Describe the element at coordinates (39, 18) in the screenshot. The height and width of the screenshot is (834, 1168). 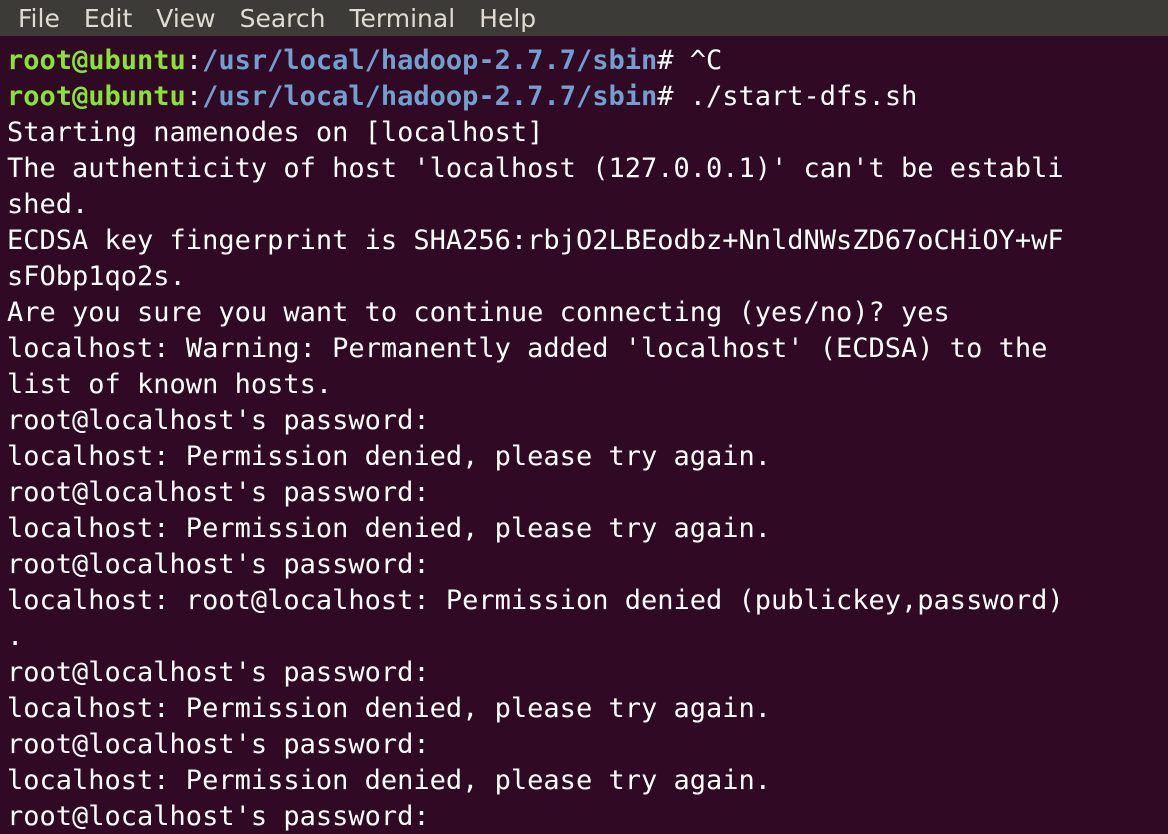
I see `menu-file: File` at that location.